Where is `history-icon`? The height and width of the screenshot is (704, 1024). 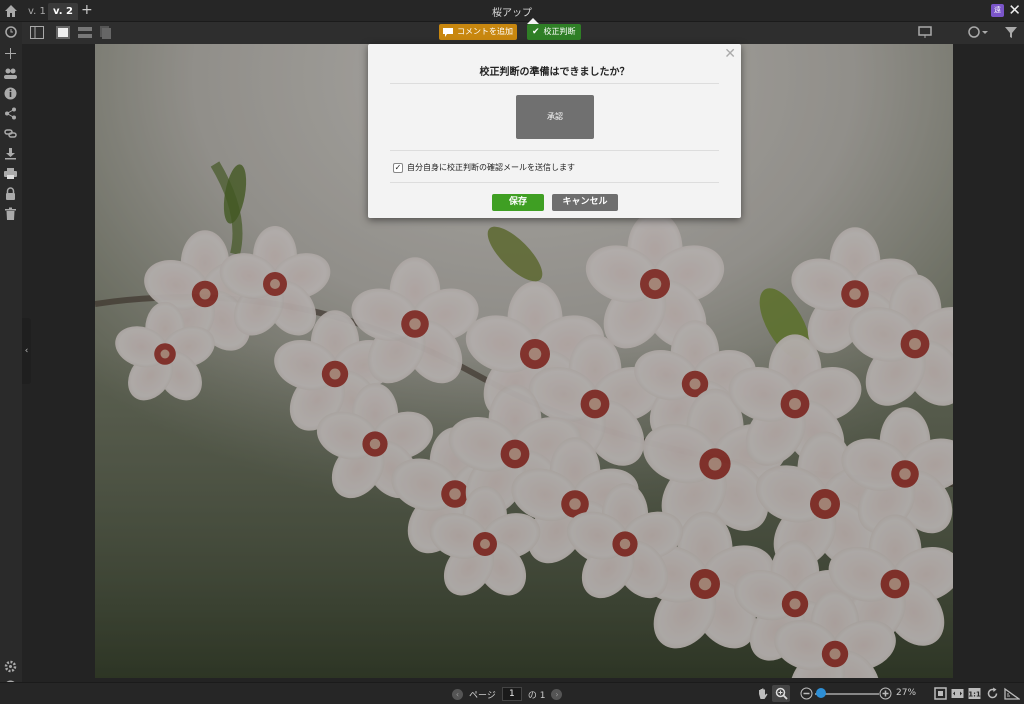
history-icon is located at coordinates (10, 31).